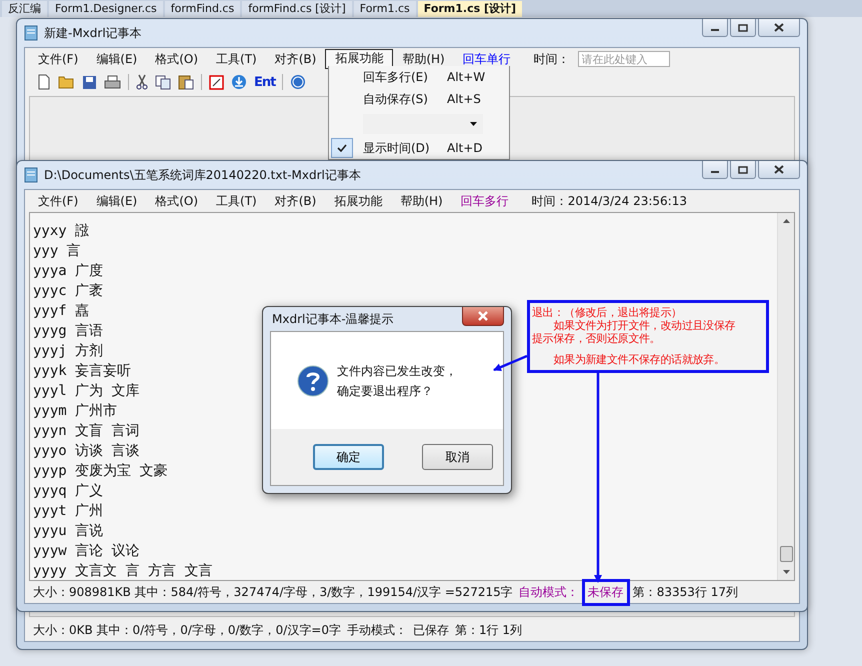 This screenshot has height=666, width=862. Describe the element at coordinates (785, 396) in the screenshot. I see `scrollbar` at that location.